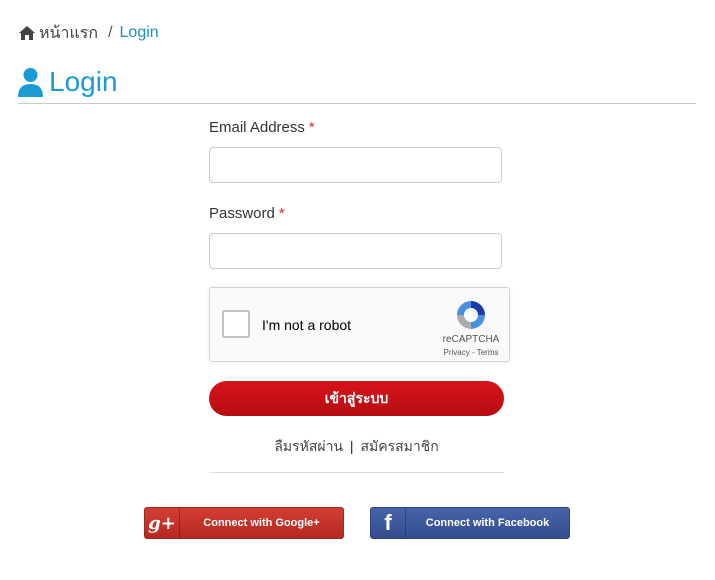 This screenshot has height=580, width=715. What do you see at coordinates (355, 165) in the screenshot?
I see `email-field` at bounding box center [355, 165].